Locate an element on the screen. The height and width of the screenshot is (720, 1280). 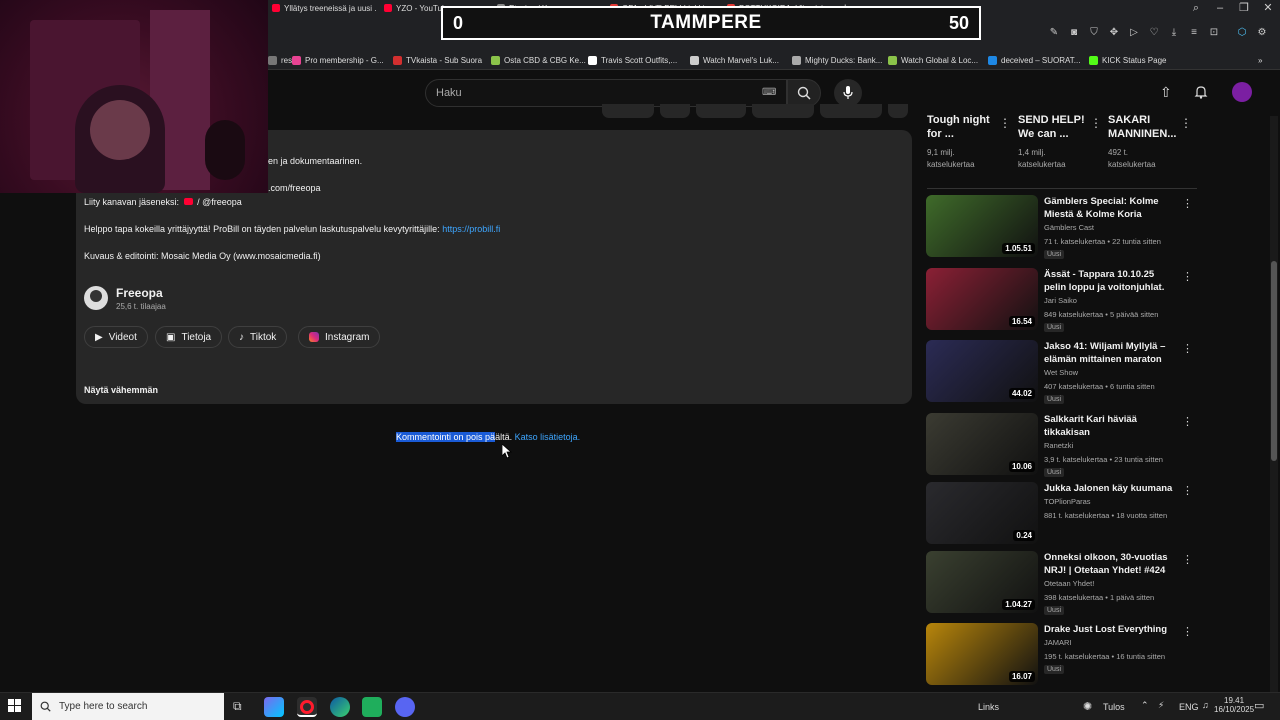
video-channel: Otetaan Yhdet! is located at coordinates (1069, 584).